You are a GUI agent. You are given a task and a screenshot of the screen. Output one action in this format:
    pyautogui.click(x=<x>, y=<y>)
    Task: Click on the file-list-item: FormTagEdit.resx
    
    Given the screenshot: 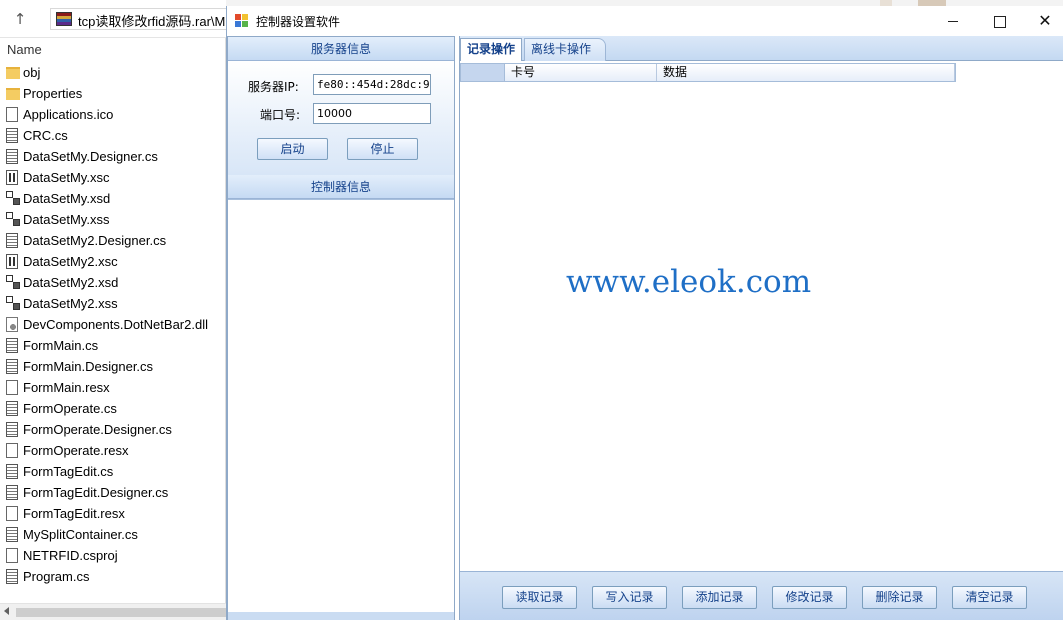 What is the action you would take?
    pyautogui.click(x=113, y=513)
    